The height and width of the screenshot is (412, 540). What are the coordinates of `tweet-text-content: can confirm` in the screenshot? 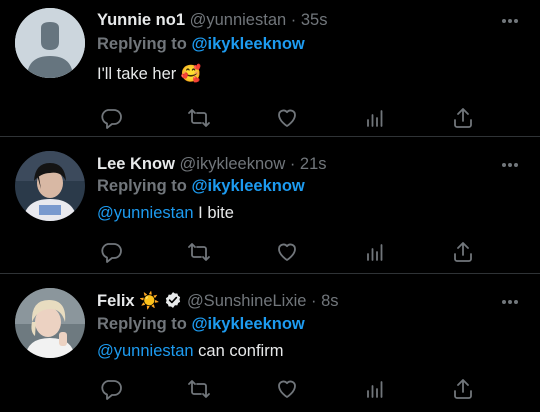 It's located at (241, 351).